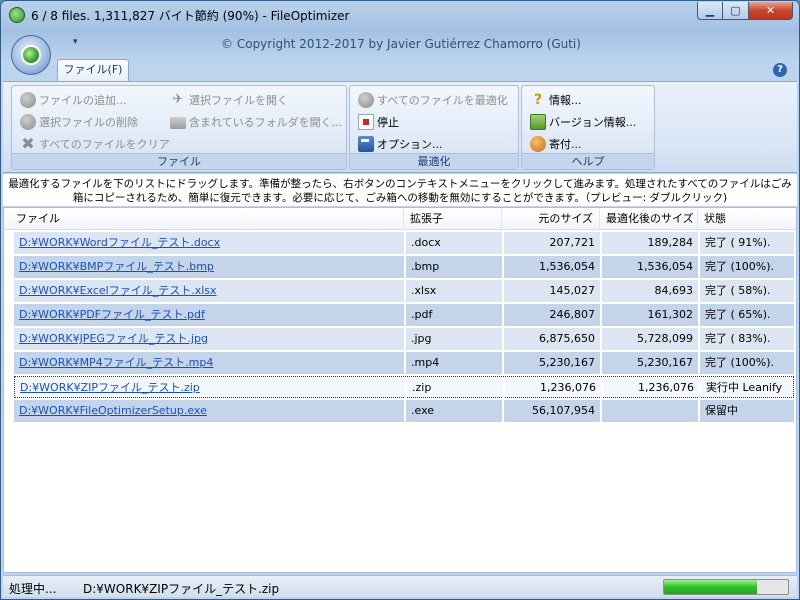 The image size is (800, 600). Describe the element at coordinates (771, 11) in the screenshot. I see `close-button: ✕` at that location.